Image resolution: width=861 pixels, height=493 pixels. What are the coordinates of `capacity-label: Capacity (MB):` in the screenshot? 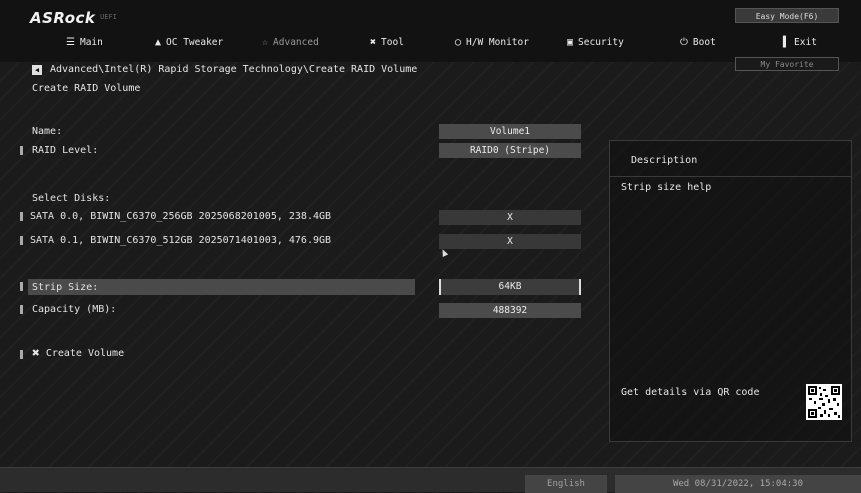 It's located at (74, 309).